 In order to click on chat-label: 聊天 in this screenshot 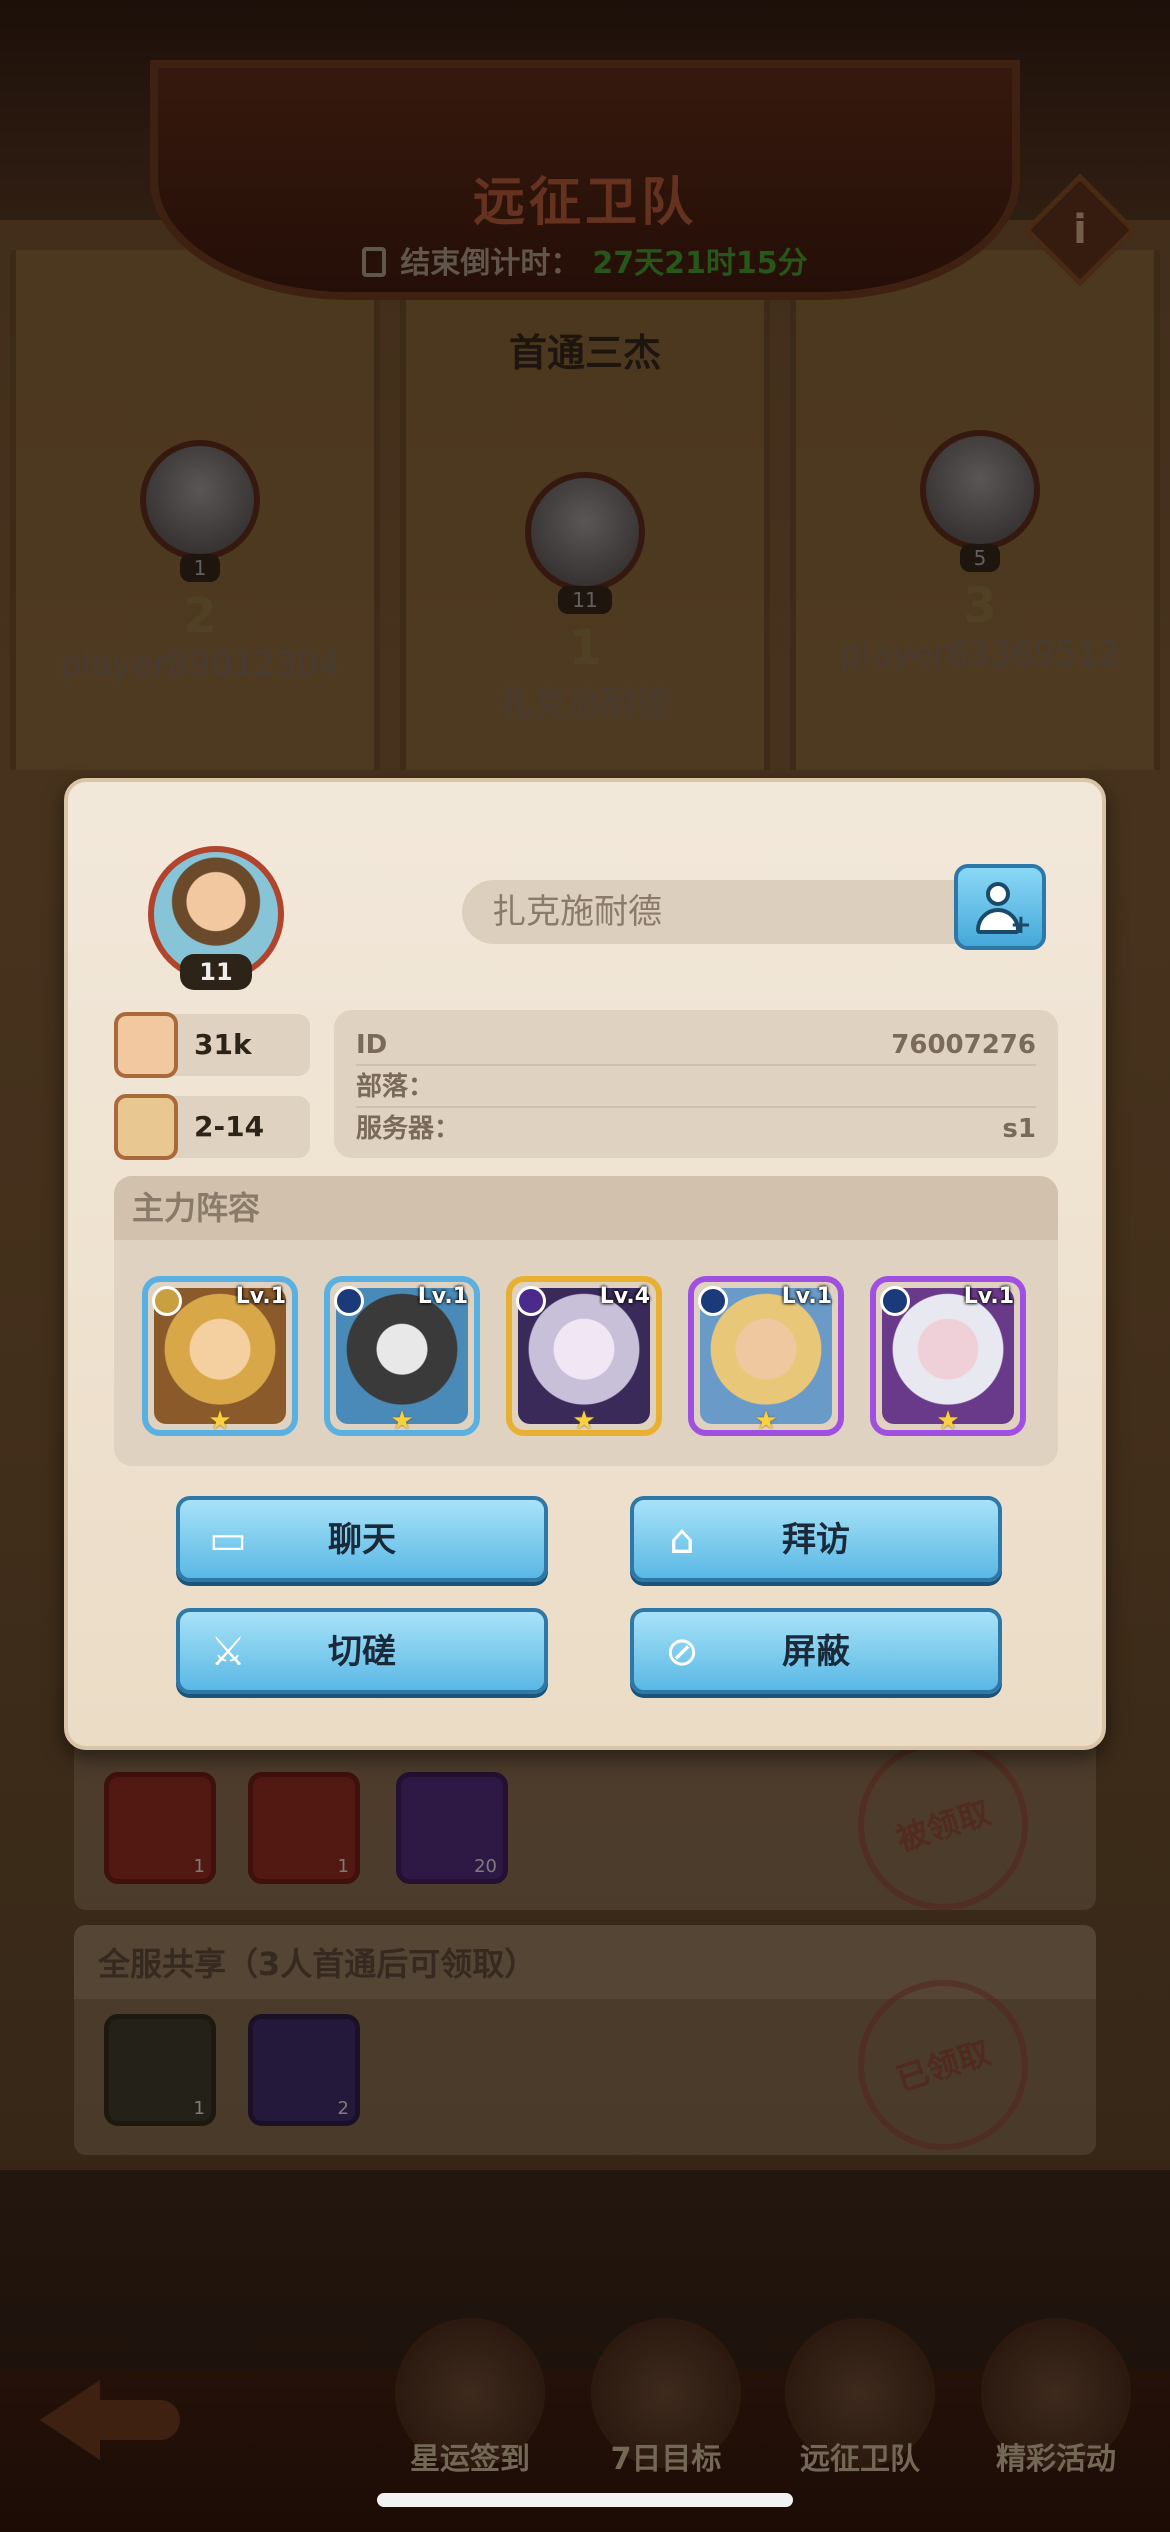, I will do `click(362, 1540)`.